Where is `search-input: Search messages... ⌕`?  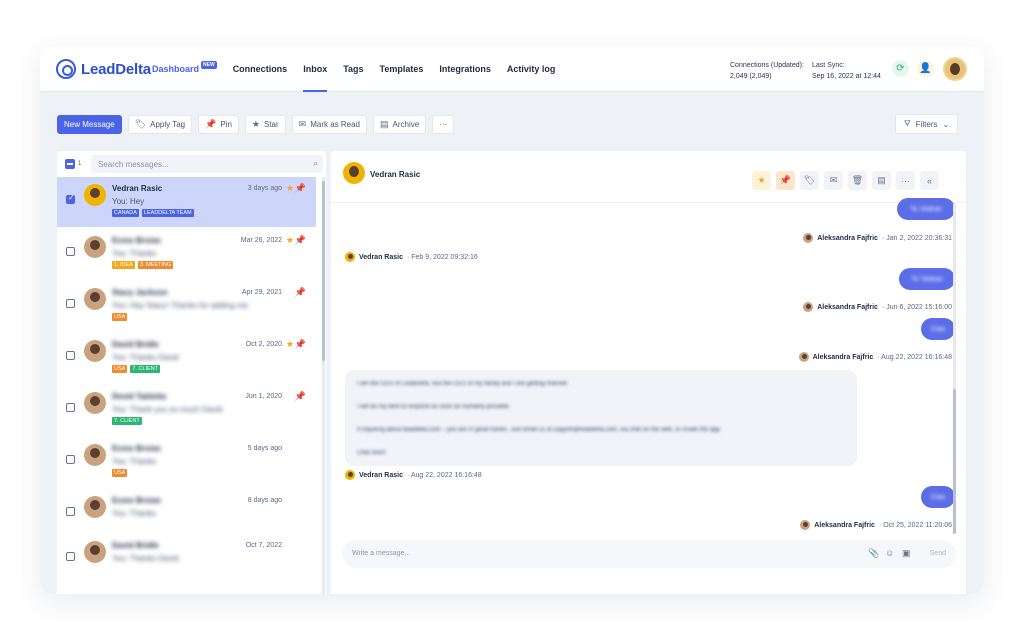
search-input: Search messages... ⌕ is located at coordinates (207, 164).